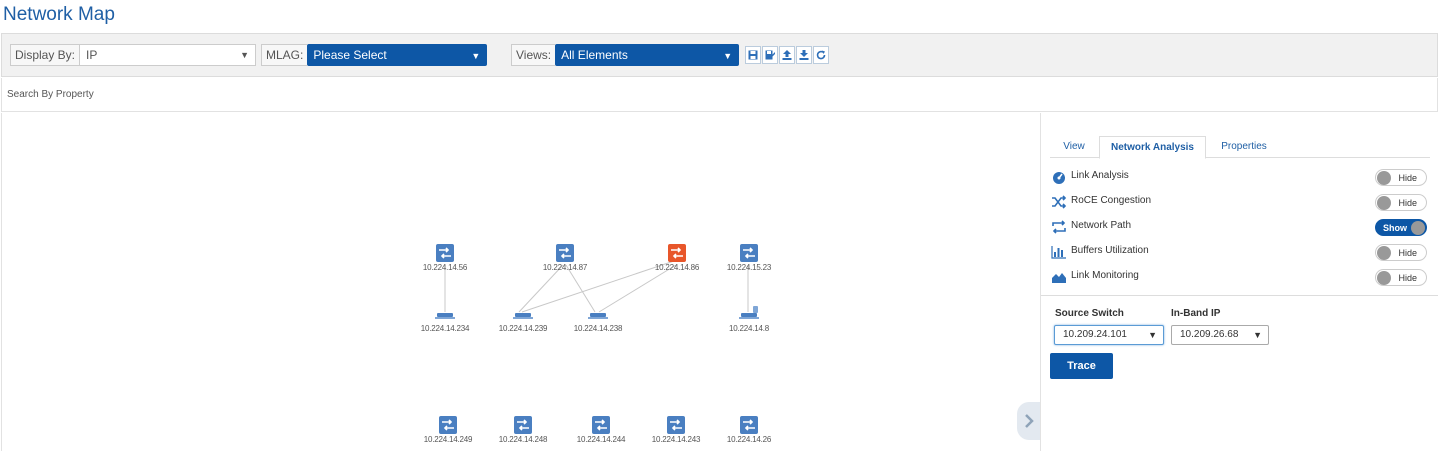 This screenshot has width=1440, height=451. Describe the element at coordinates (749, 439) in the screenshot. I see `node-label: 10.224.14.26` at that location.